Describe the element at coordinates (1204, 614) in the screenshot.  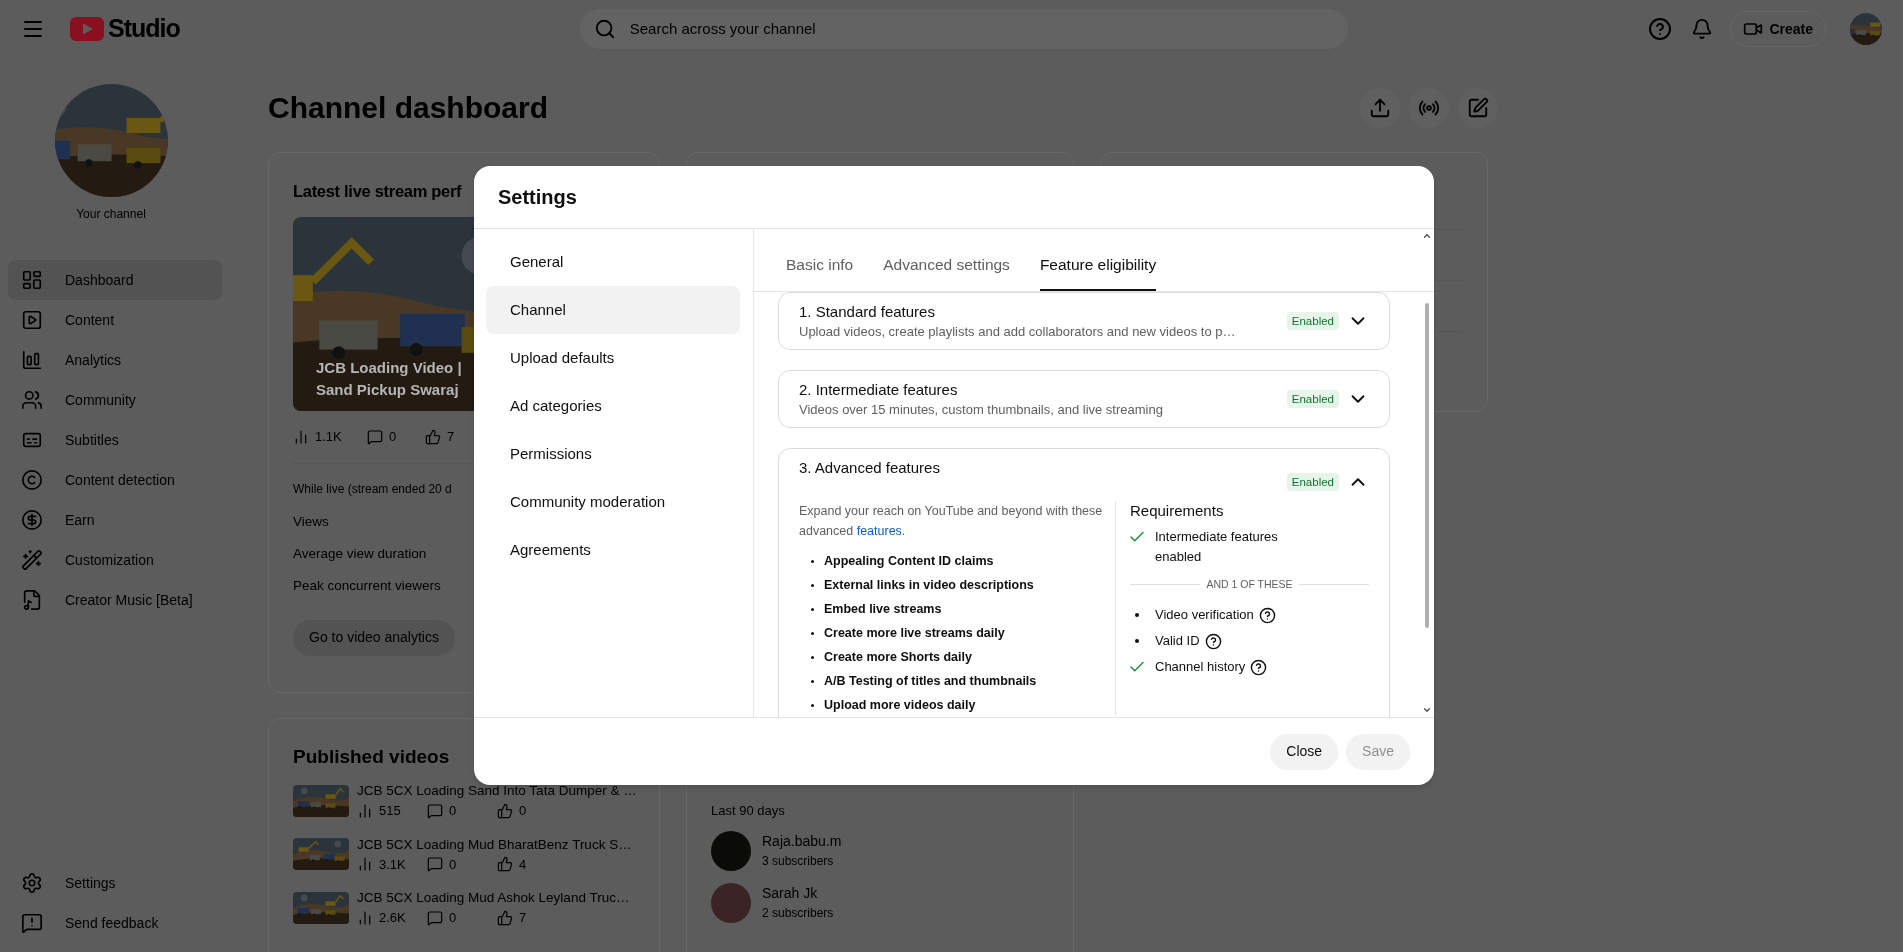
I see `requirement-text: Video verification` at that location.